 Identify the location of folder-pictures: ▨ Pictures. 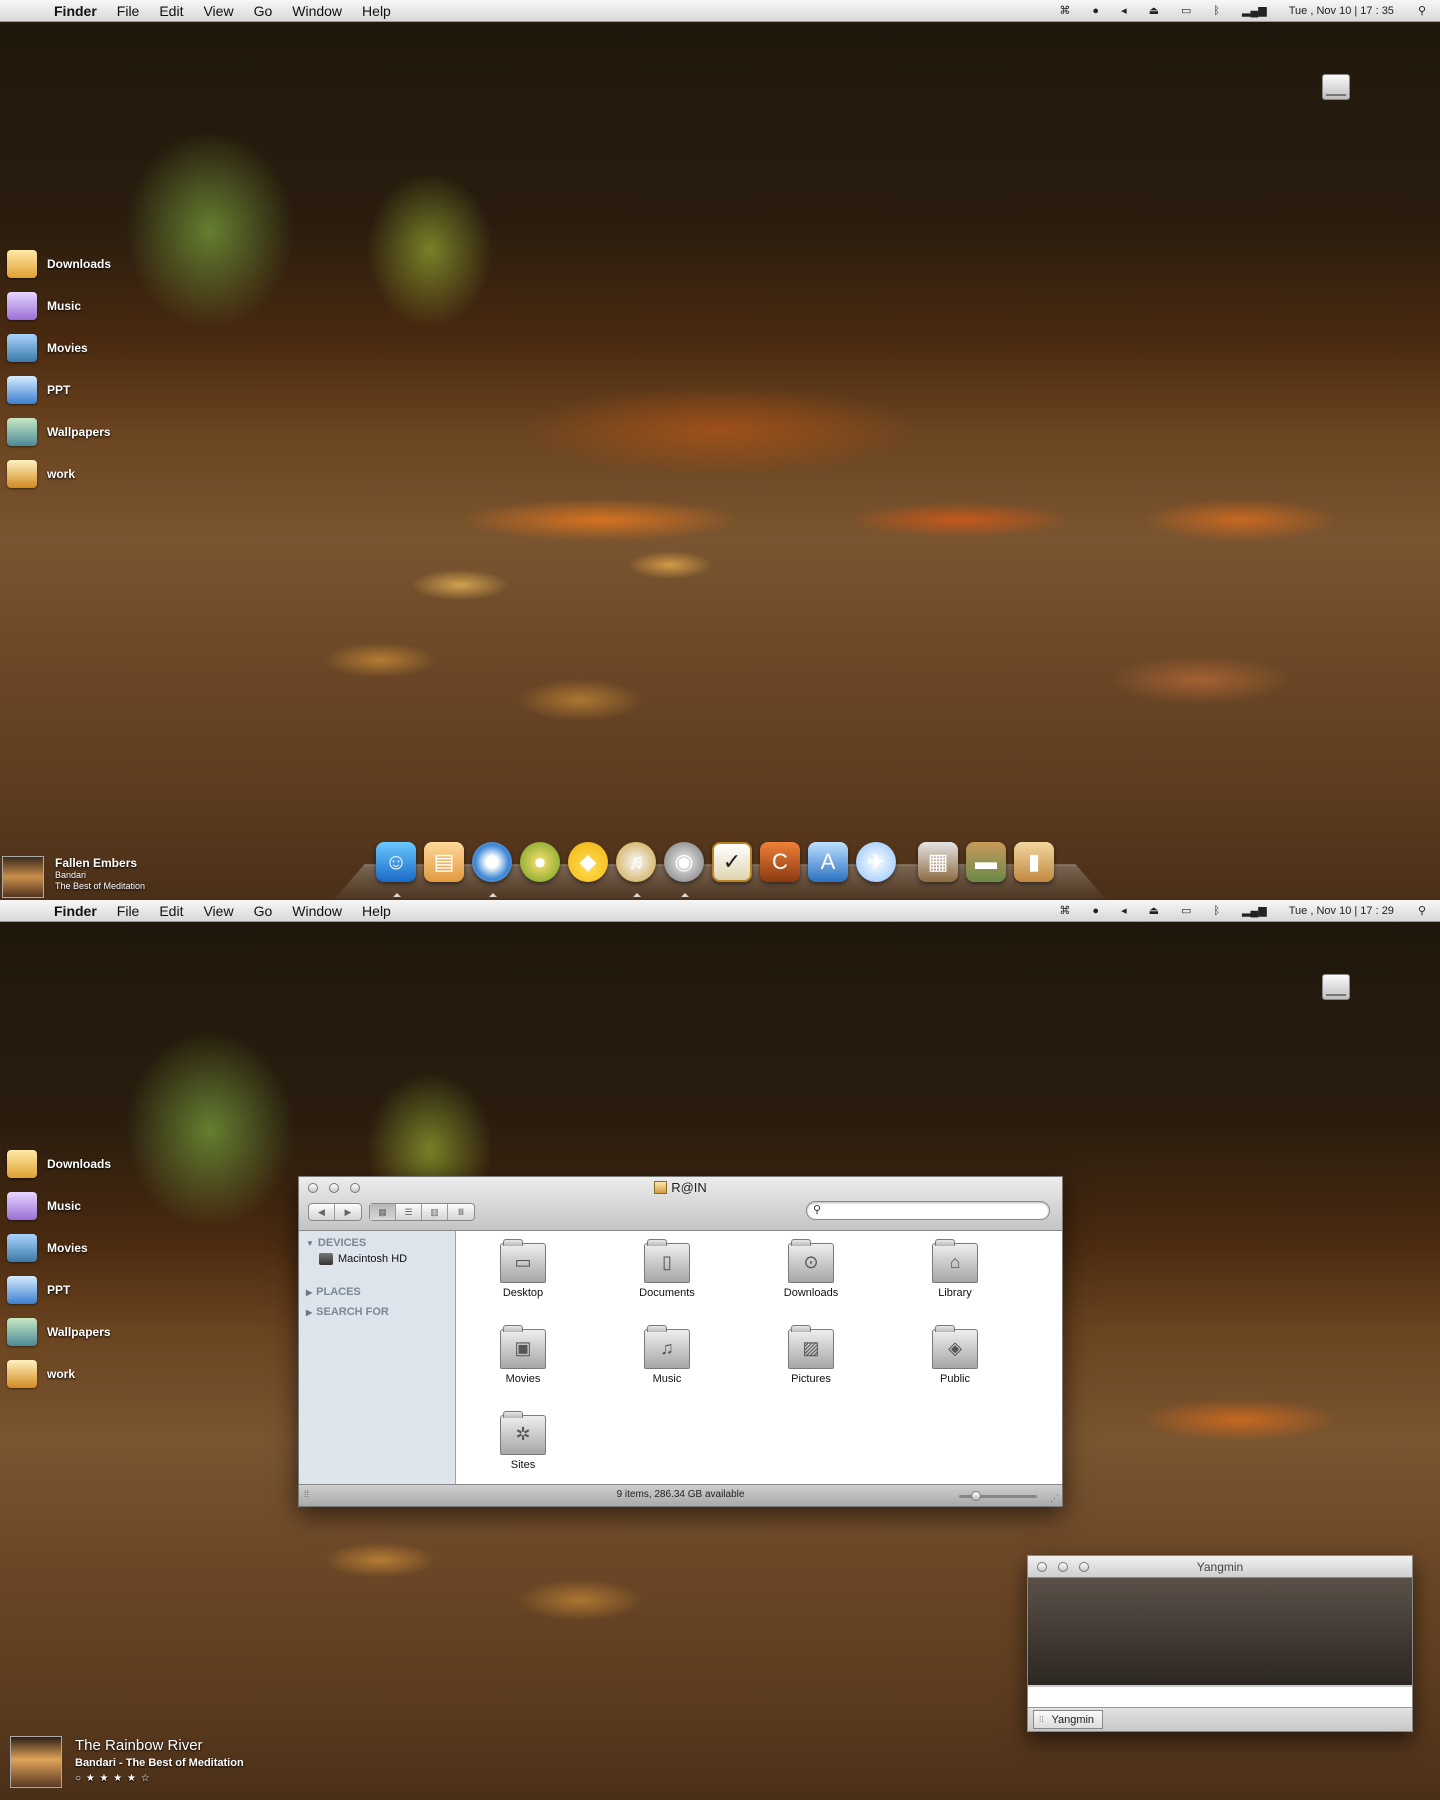
(811, 1355).